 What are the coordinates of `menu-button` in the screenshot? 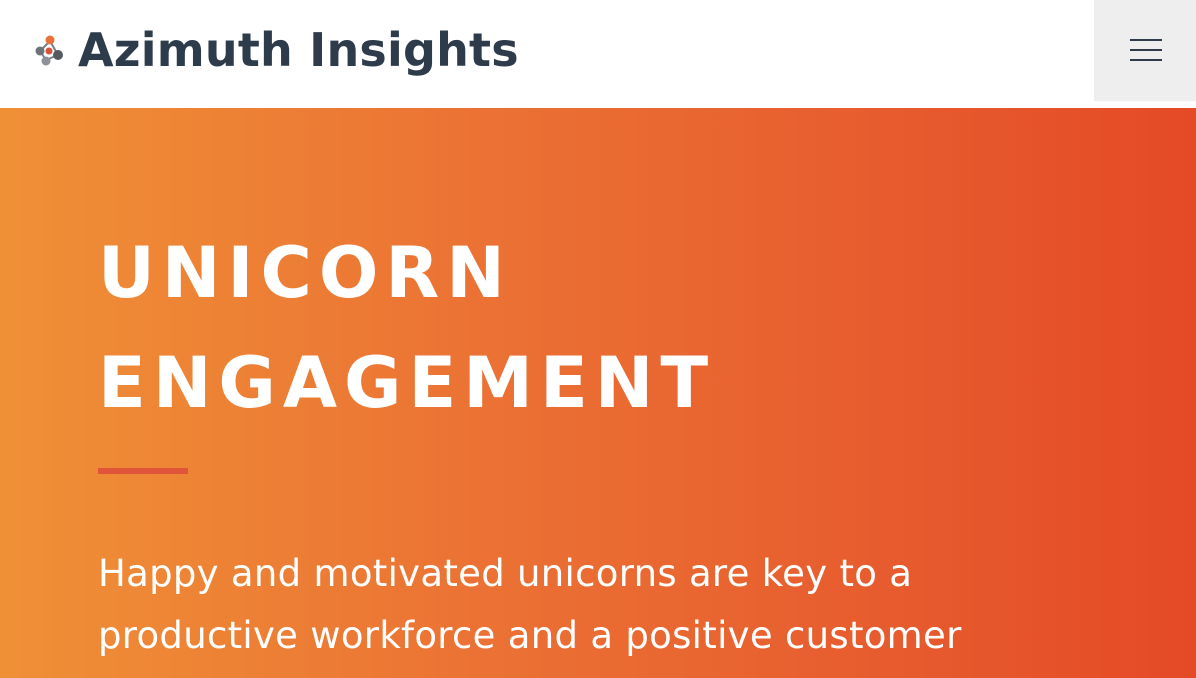 It's located at (1145, 50).